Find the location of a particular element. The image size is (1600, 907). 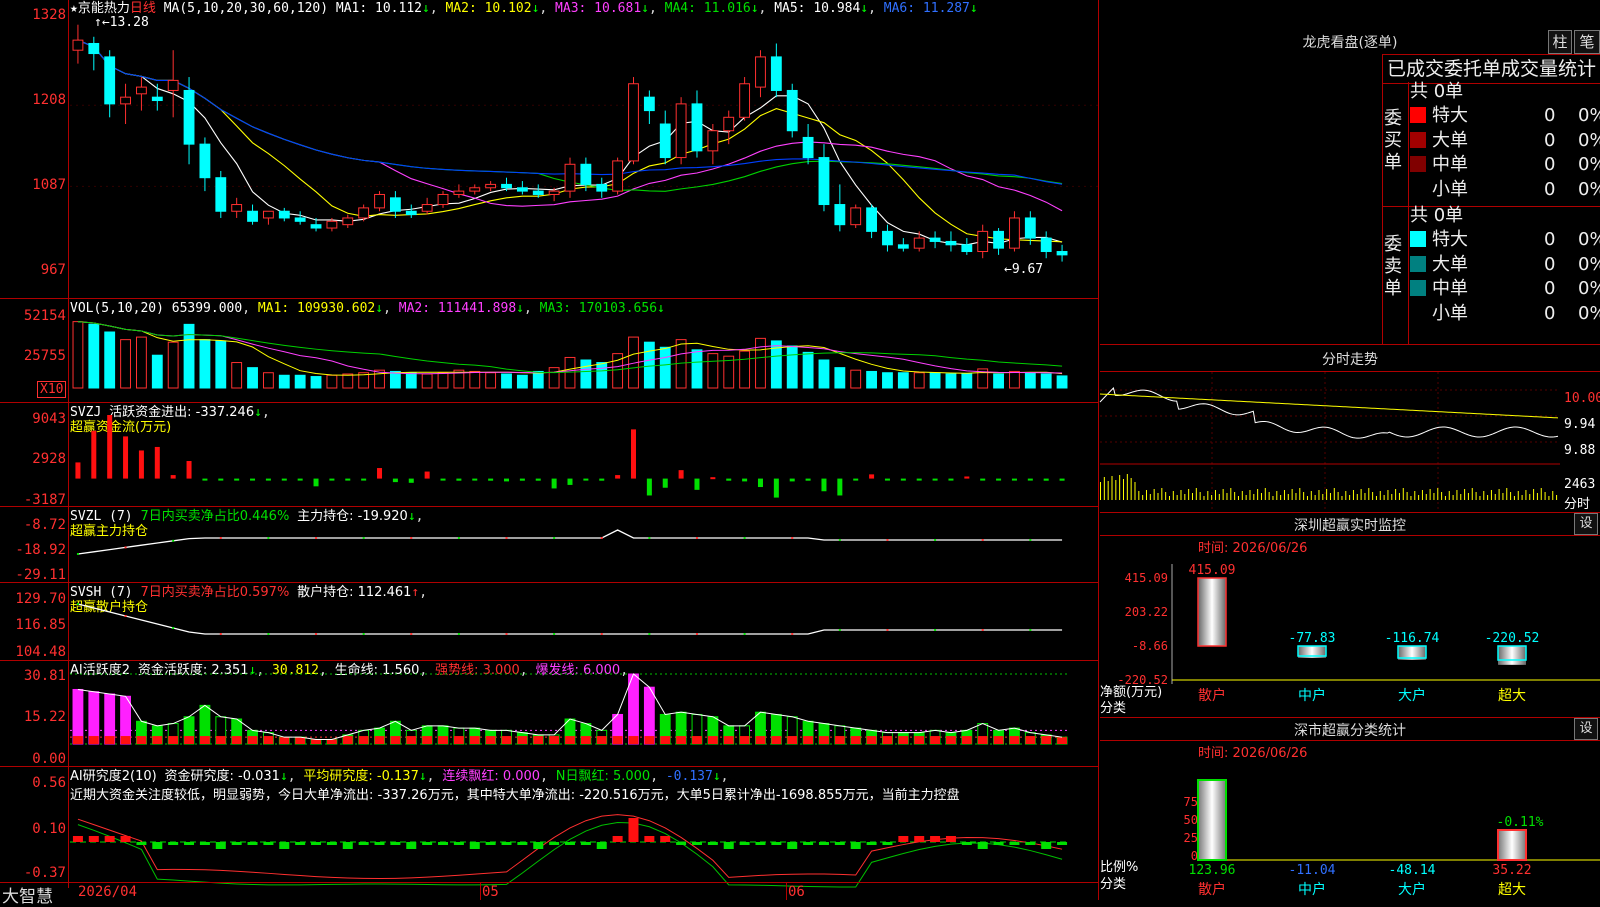

ai-research-chart is located at coordinates (584, 844).